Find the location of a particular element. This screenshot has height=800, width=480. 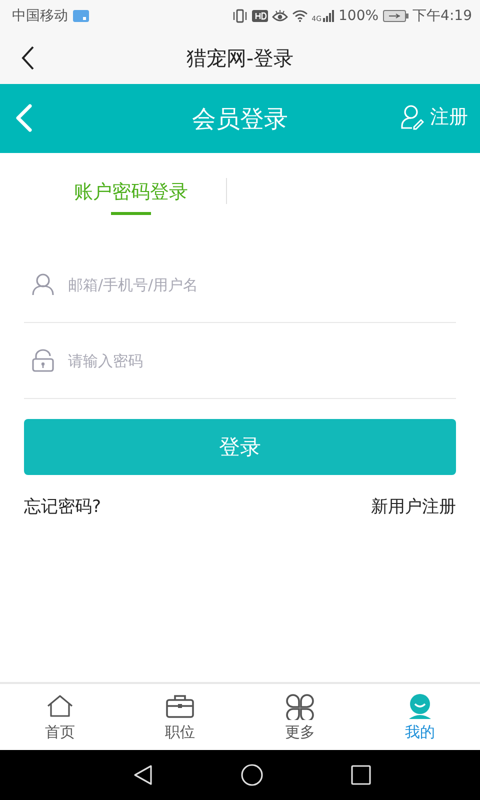

grid-icon is located at coordinates (300, 706).